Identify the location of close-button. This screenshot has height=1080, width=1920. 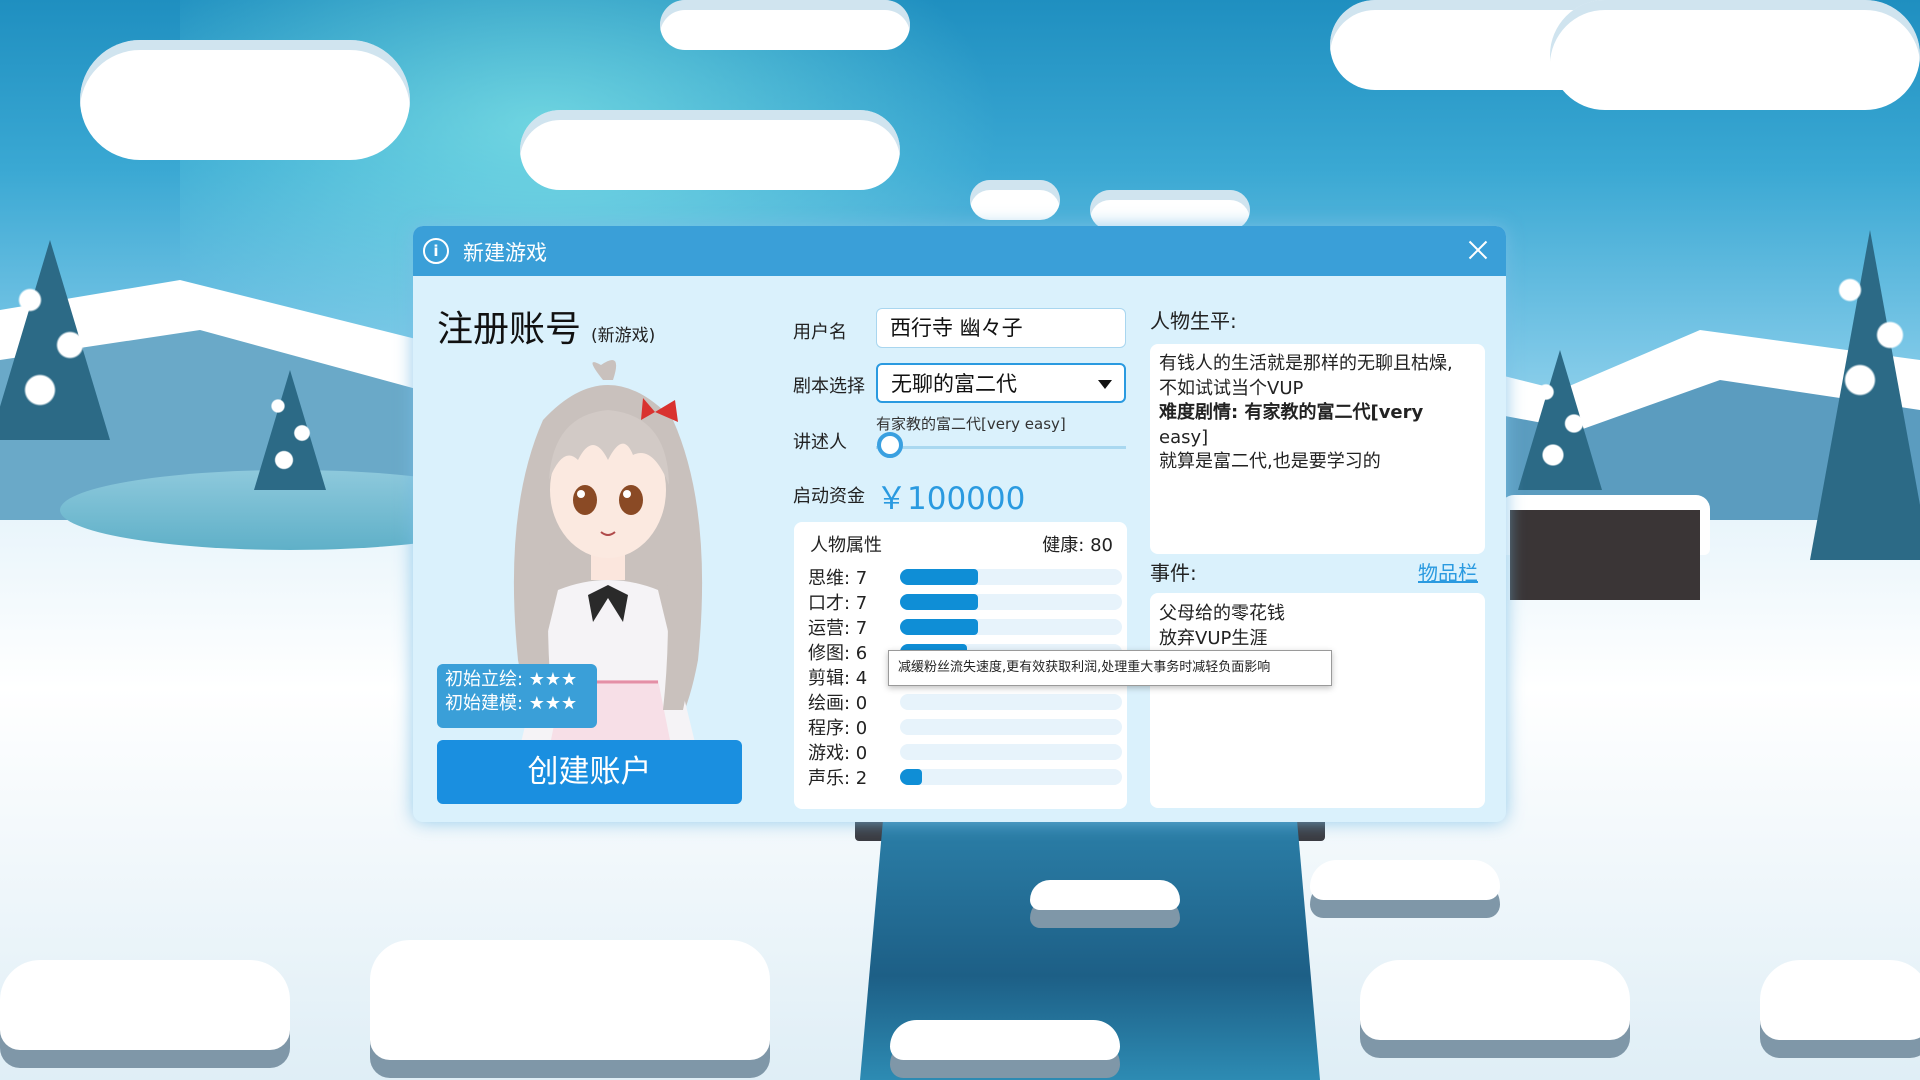
(1478, 250).